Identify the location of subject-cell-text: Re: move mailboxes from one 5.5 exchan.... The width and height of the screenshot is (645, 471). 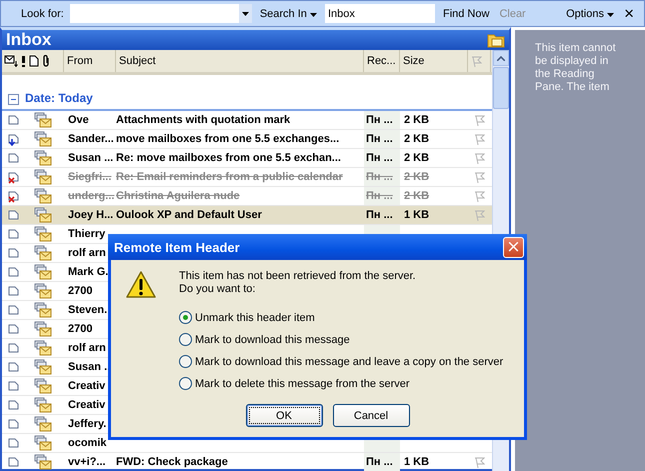
(229, 158).